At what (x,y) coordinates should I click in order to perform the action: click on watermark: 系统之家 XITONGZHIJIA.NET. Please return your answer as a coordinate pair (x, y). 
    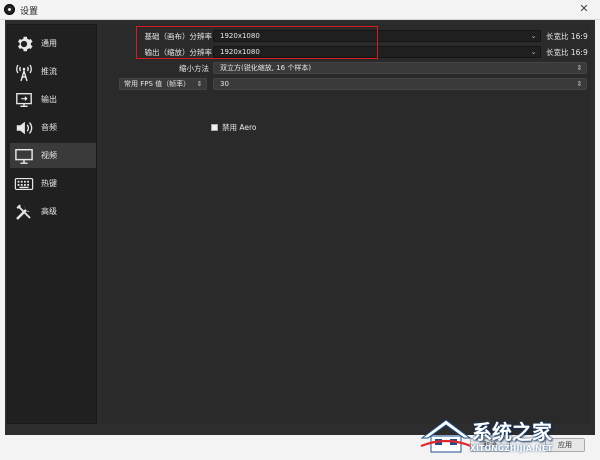
    Looking at the image, I should click on (506, 434).